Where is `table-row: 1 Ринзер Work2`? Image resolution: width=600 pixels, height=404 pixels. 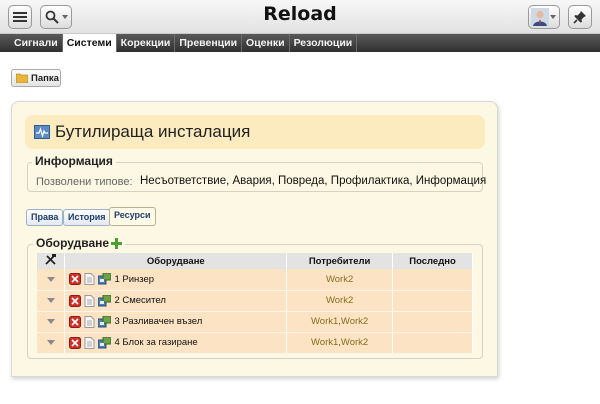
table-row: 1 Ринзер Work2 is located at coordinates (255, 280).